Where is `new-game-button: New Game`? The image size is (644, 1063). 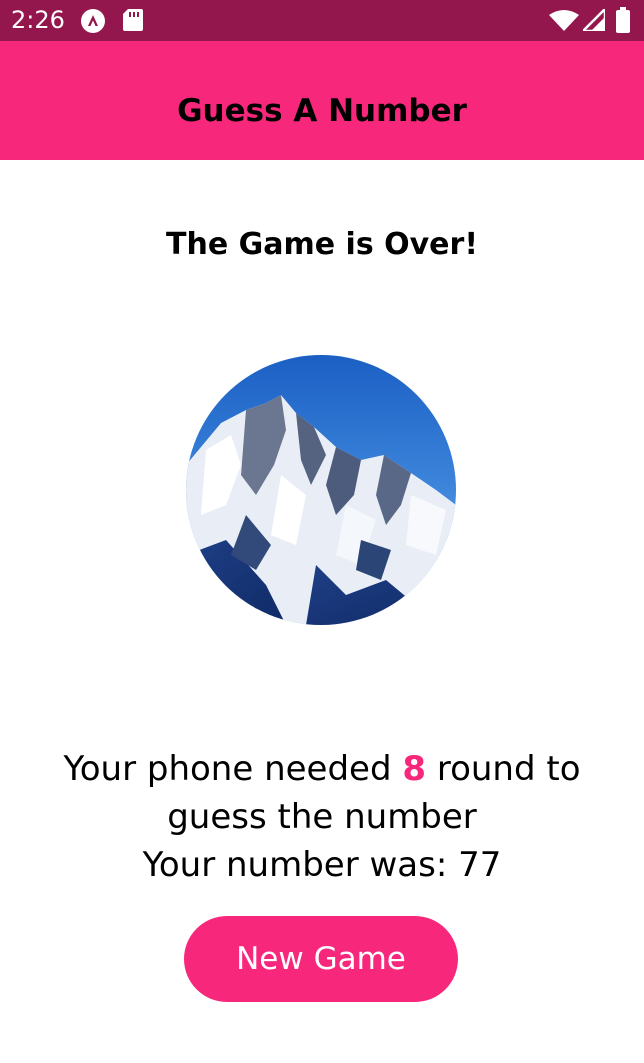 new-game-button: New Game is located at coordinates (321, 959).